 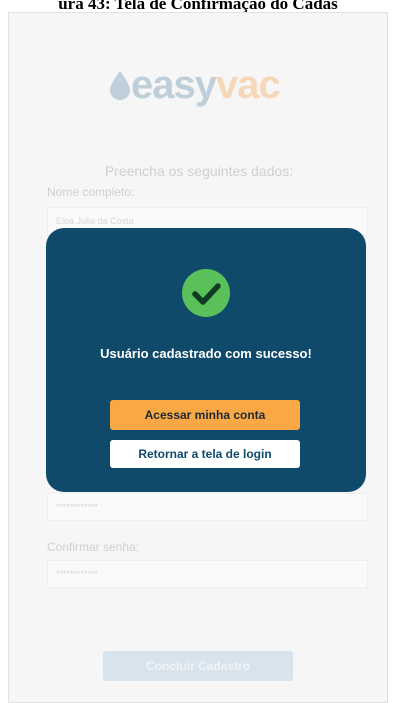 I want to click on form-subtitle: Preencha os seguintes dados:, so click(x=199, y=171).